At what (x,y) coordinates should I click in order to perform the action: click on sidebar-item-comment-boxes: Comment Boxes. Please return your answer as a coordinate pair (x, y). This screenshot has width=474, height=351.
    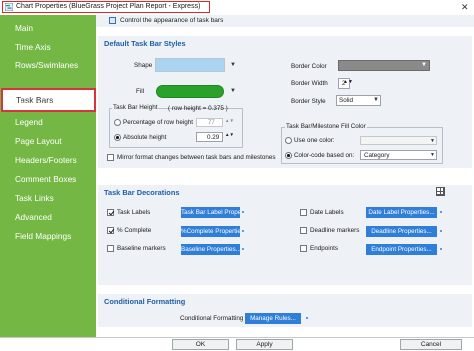
    Looking at the image, I should click on (45, 179).